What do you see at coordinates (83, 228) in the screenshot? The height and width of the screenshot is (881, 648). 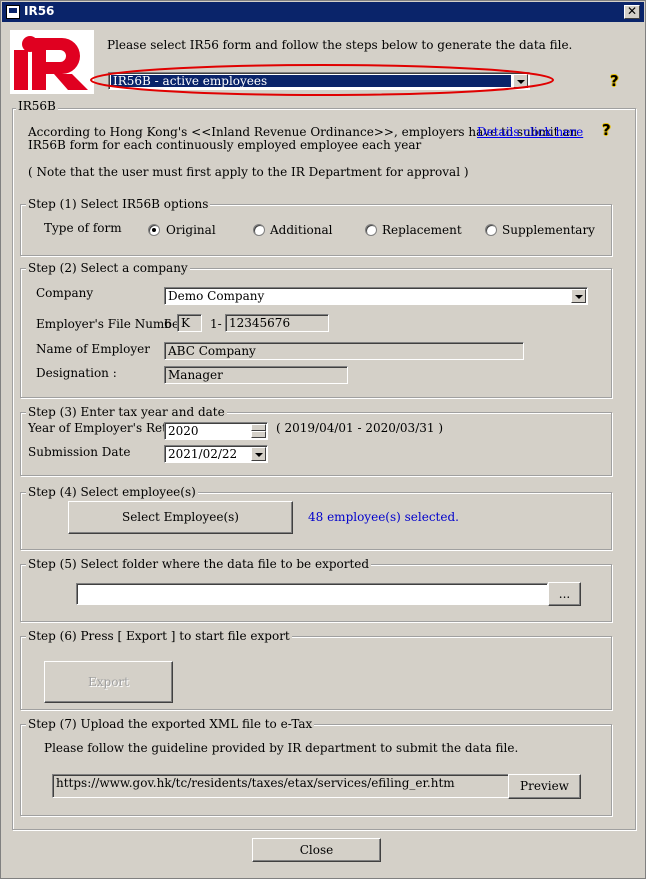 I see `type-of-form-label: Type of form` at bounding box center [83, 228].